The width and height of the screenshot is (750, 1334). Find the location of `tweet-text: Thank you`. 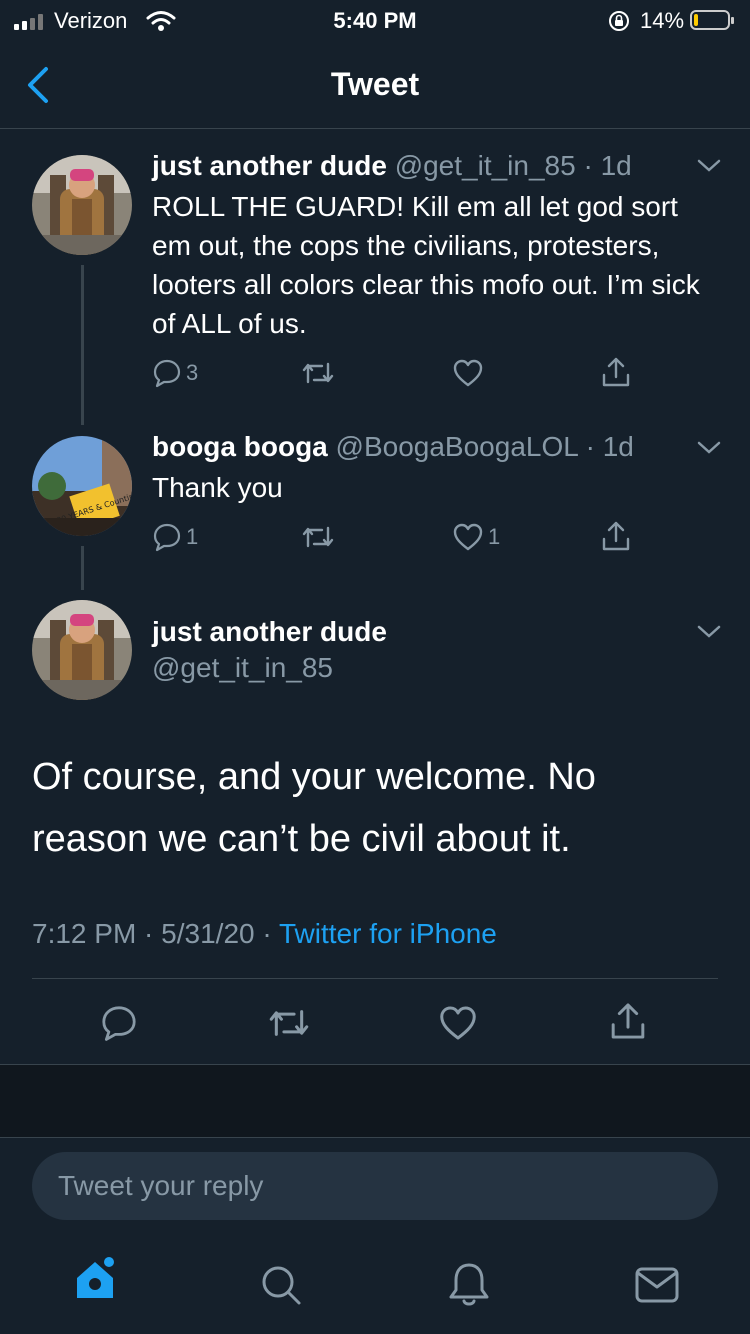

tweet-text: Thank you is located at coordinates (217, 487).